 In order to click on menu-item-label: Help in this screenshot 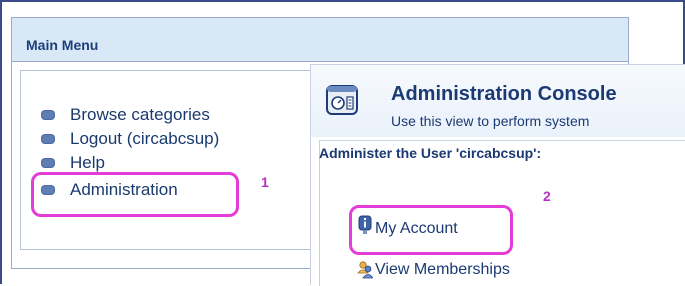, I will do `click(87, 162)`.